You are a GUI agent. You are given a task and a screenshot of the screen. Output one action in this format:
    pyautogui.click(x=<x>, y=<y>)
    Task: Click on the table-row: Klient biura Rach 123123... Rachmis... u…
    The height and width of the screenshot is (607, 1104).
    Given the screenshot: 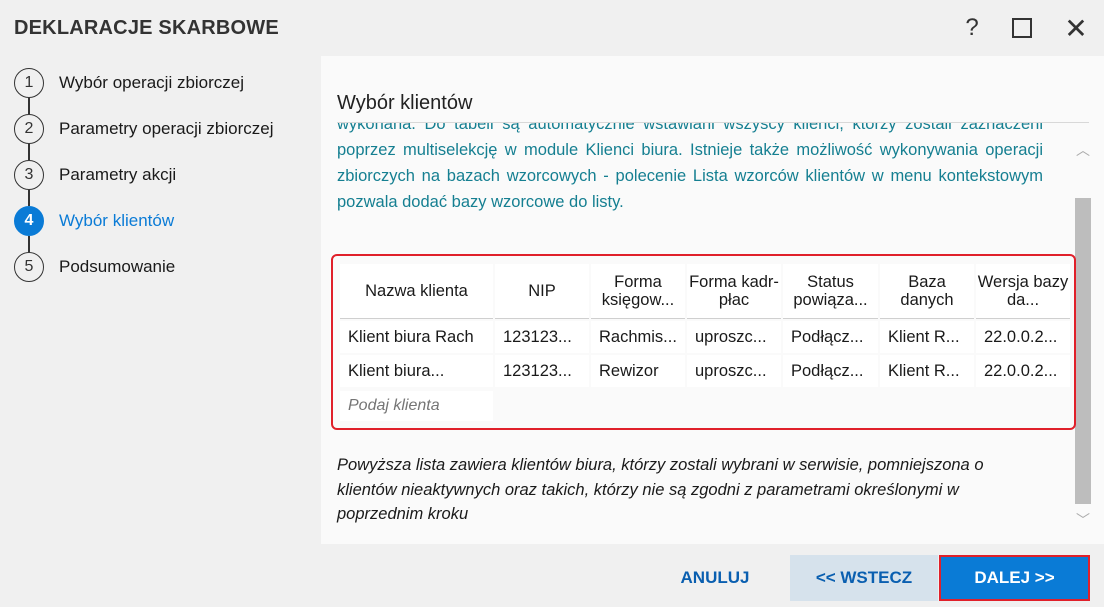 What is the action you would take?
    pyautogui.click(x=705, y=337)
    